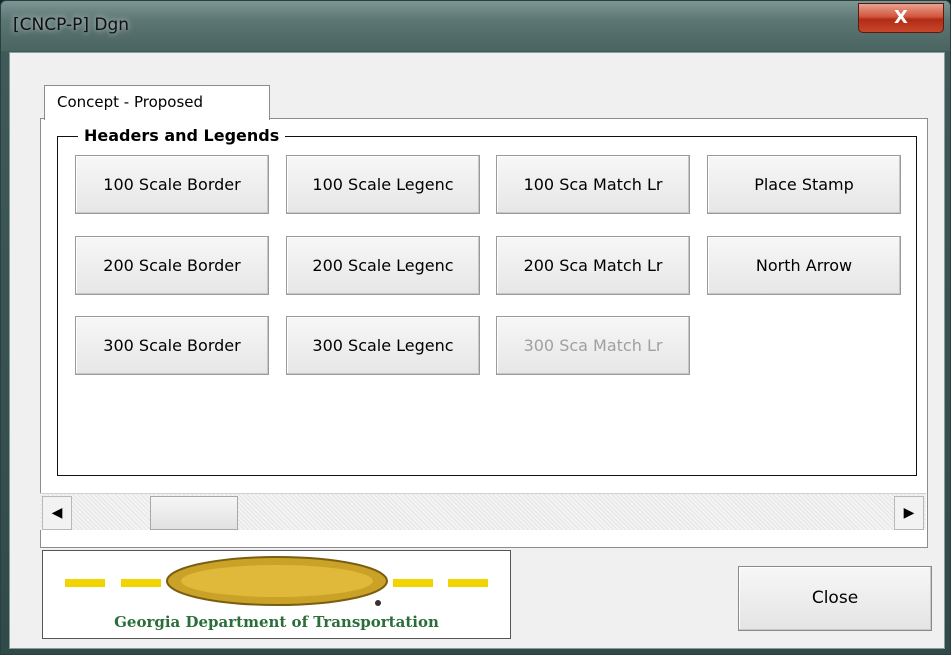  I want to click on window-close-button: X, so click(901, 18).